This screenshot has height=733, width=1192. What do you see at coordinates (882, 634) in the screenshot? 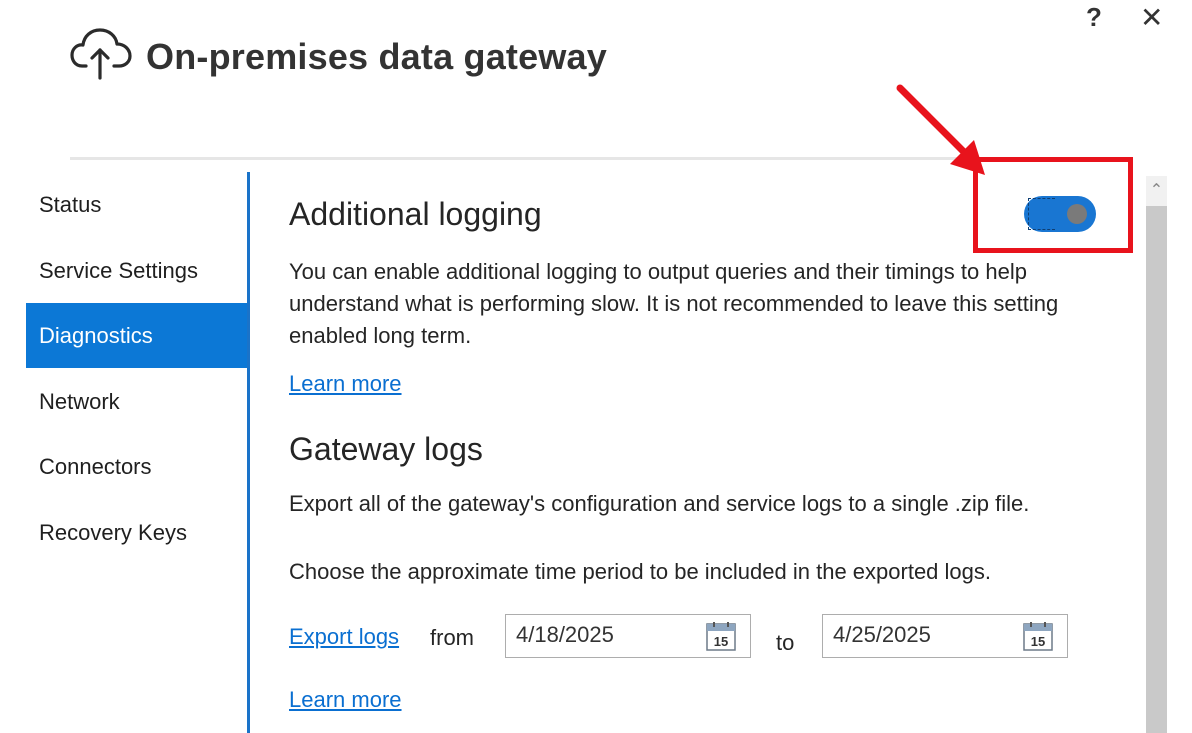
I see `to-date-value: 4/25/2025` at bounding box center [882, 634].